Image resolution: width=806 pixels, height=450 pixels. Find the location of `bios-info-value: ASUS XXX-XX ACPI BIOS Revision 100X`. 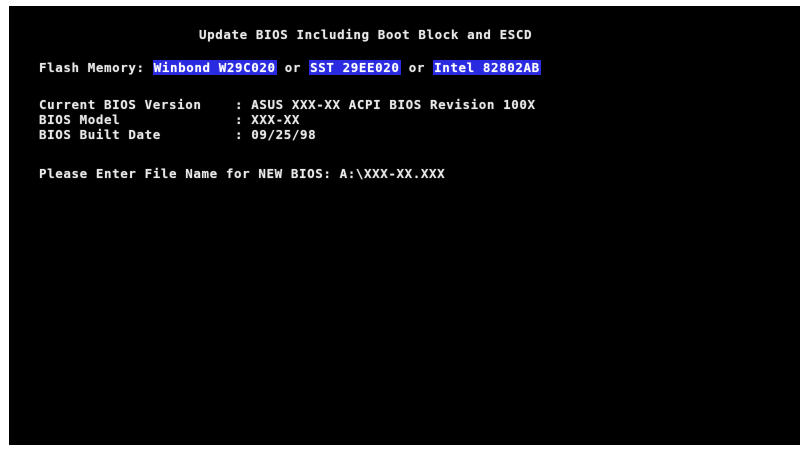

bios-info-value: ASUS XXX-XX ACPI BIOS Revision 100X is located at coordinates (393, 104).